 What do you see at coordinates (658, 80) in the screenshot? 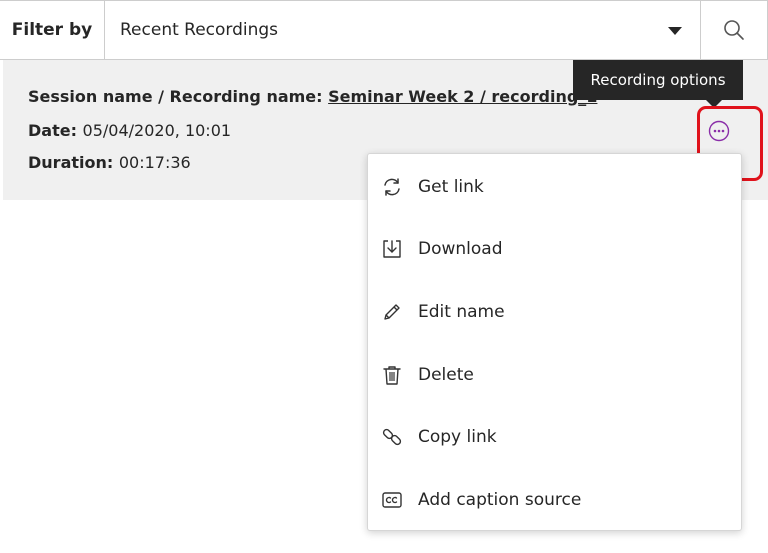
I see `recording-options-tooltip: Recording options` at bounding box center [658, 80].